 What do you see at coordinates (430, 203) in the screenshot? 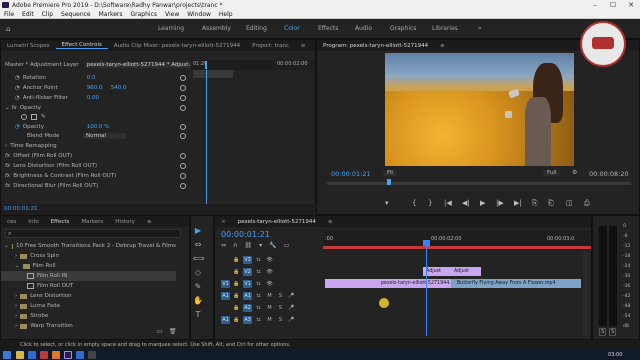
I see `mark-out-icon: }` at bounding box center [430, 203].